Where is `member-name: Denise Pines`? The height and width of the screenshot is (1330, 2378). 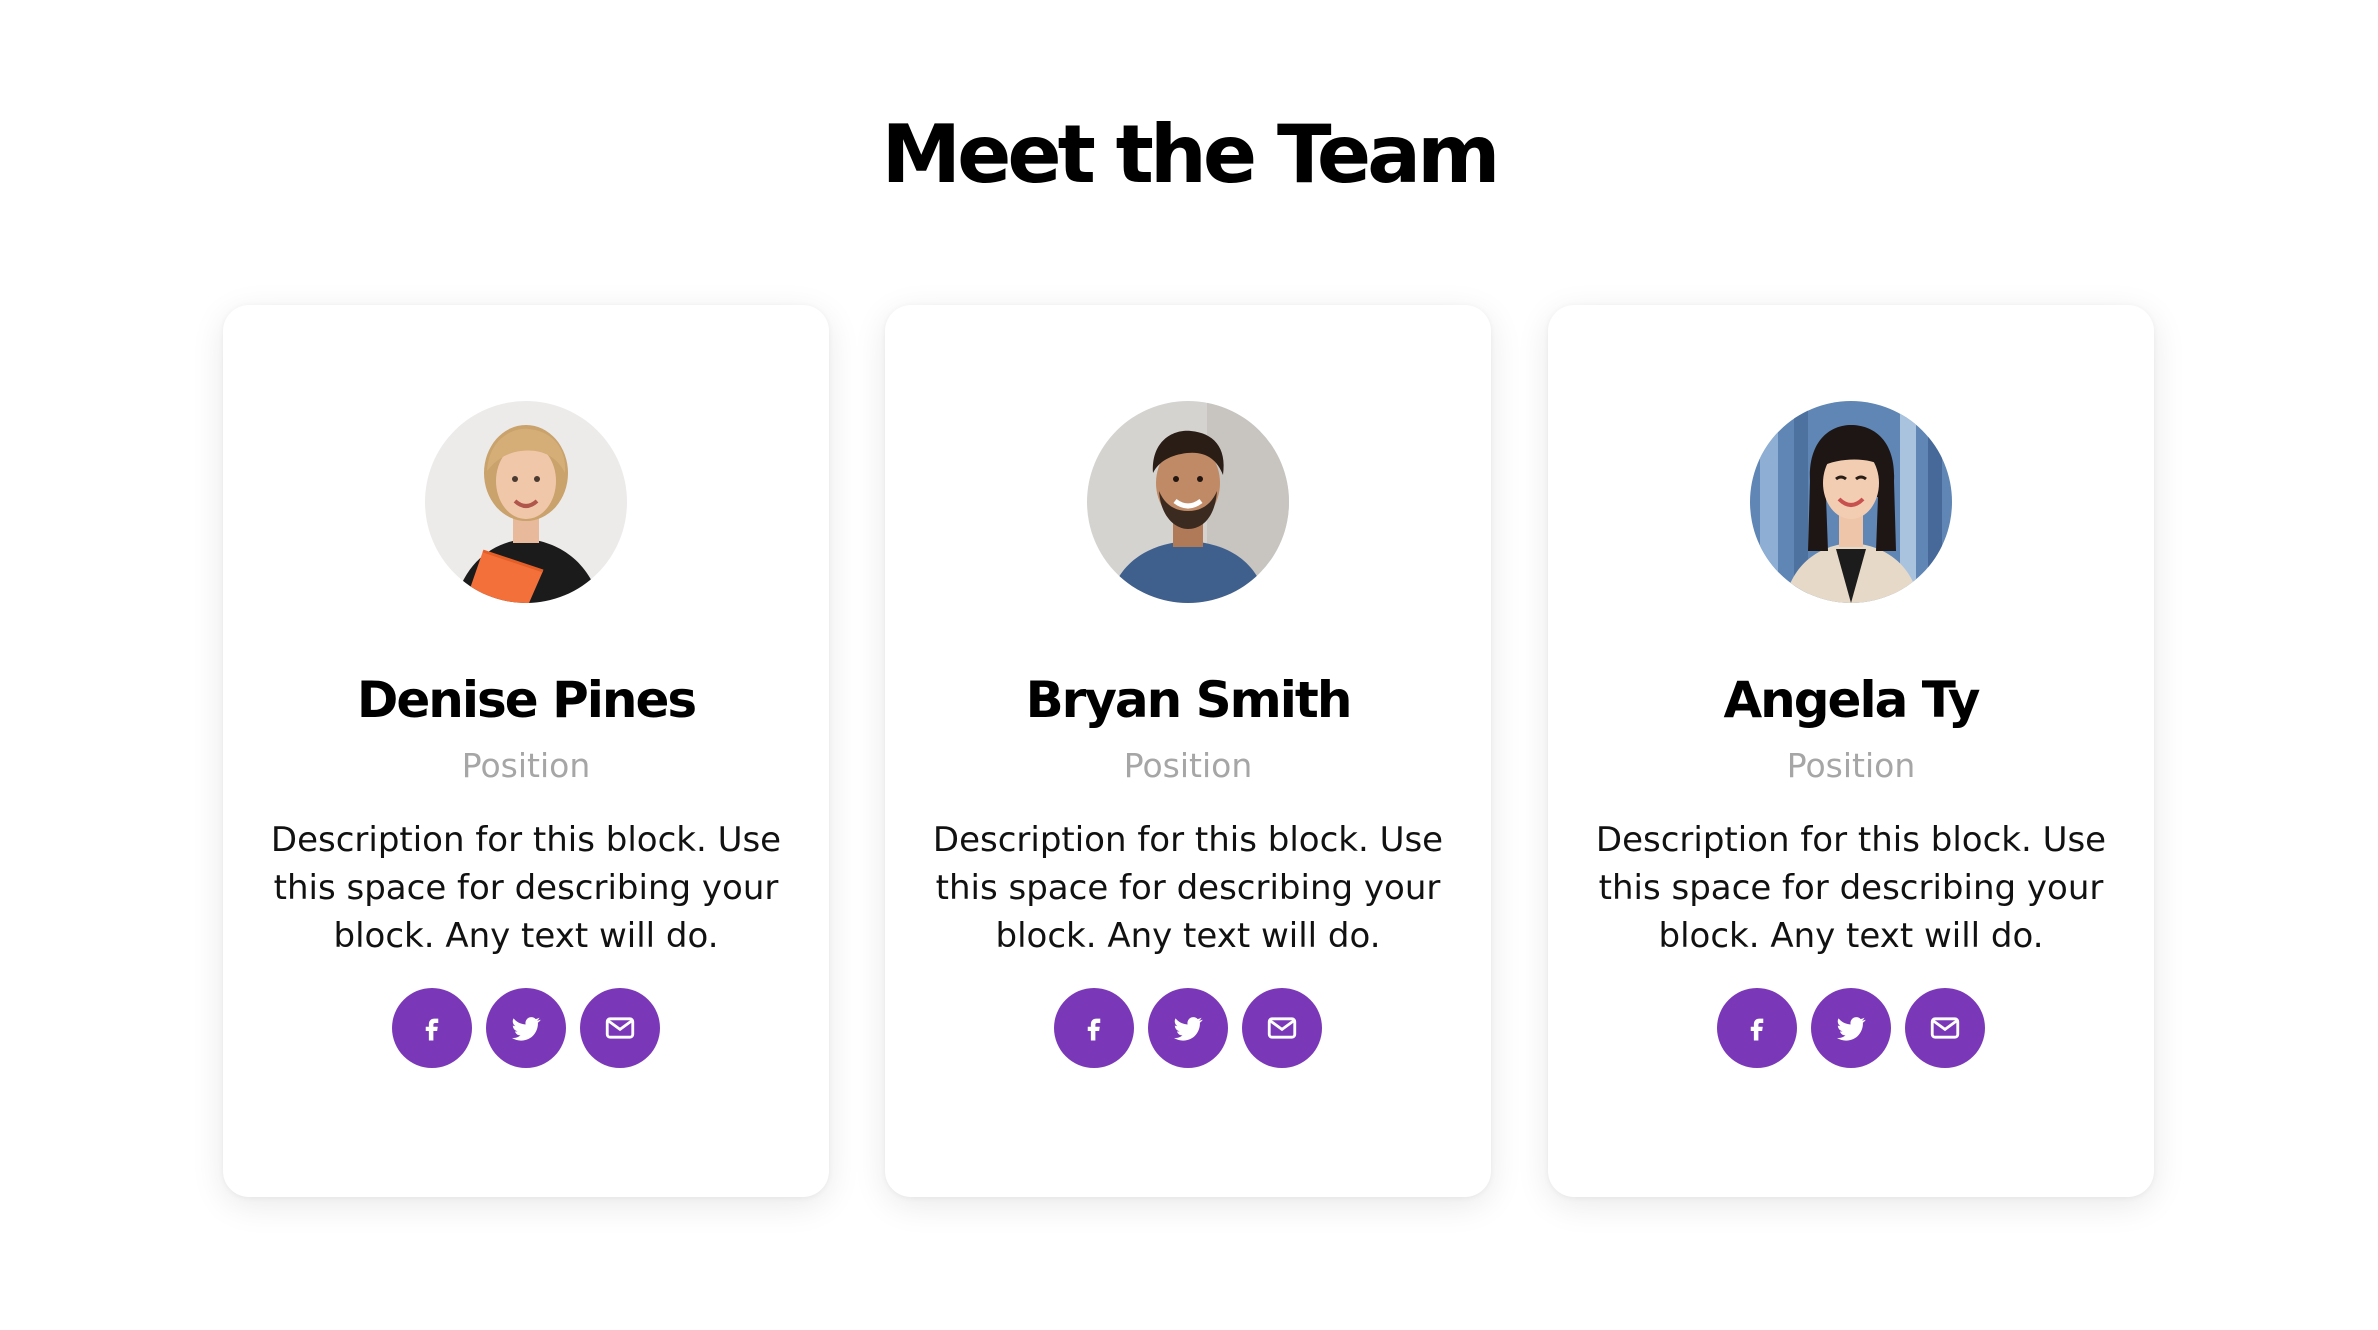
member-name: Denise Pines is located at coordinates (526, 700).